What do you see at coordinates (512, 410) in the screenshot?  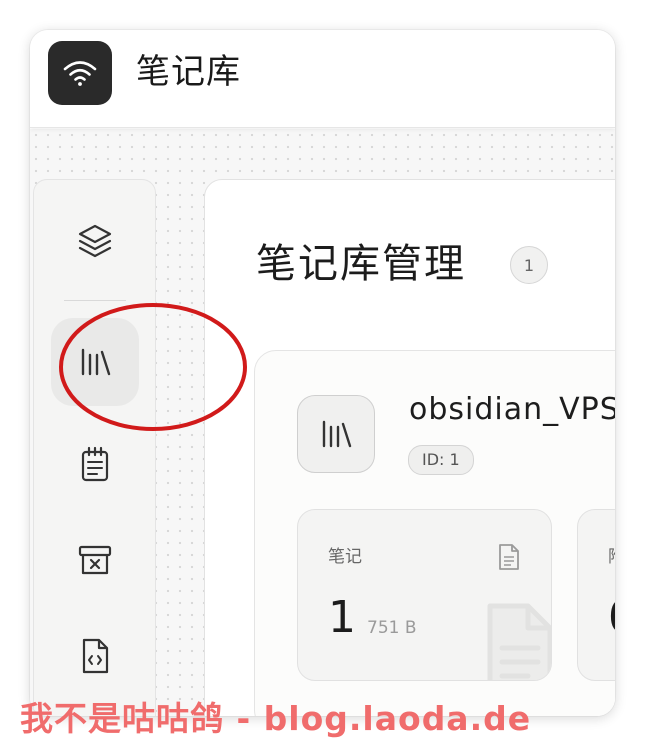 I see `library-name: obsidian_VPS` at bounding box center [512, 410].